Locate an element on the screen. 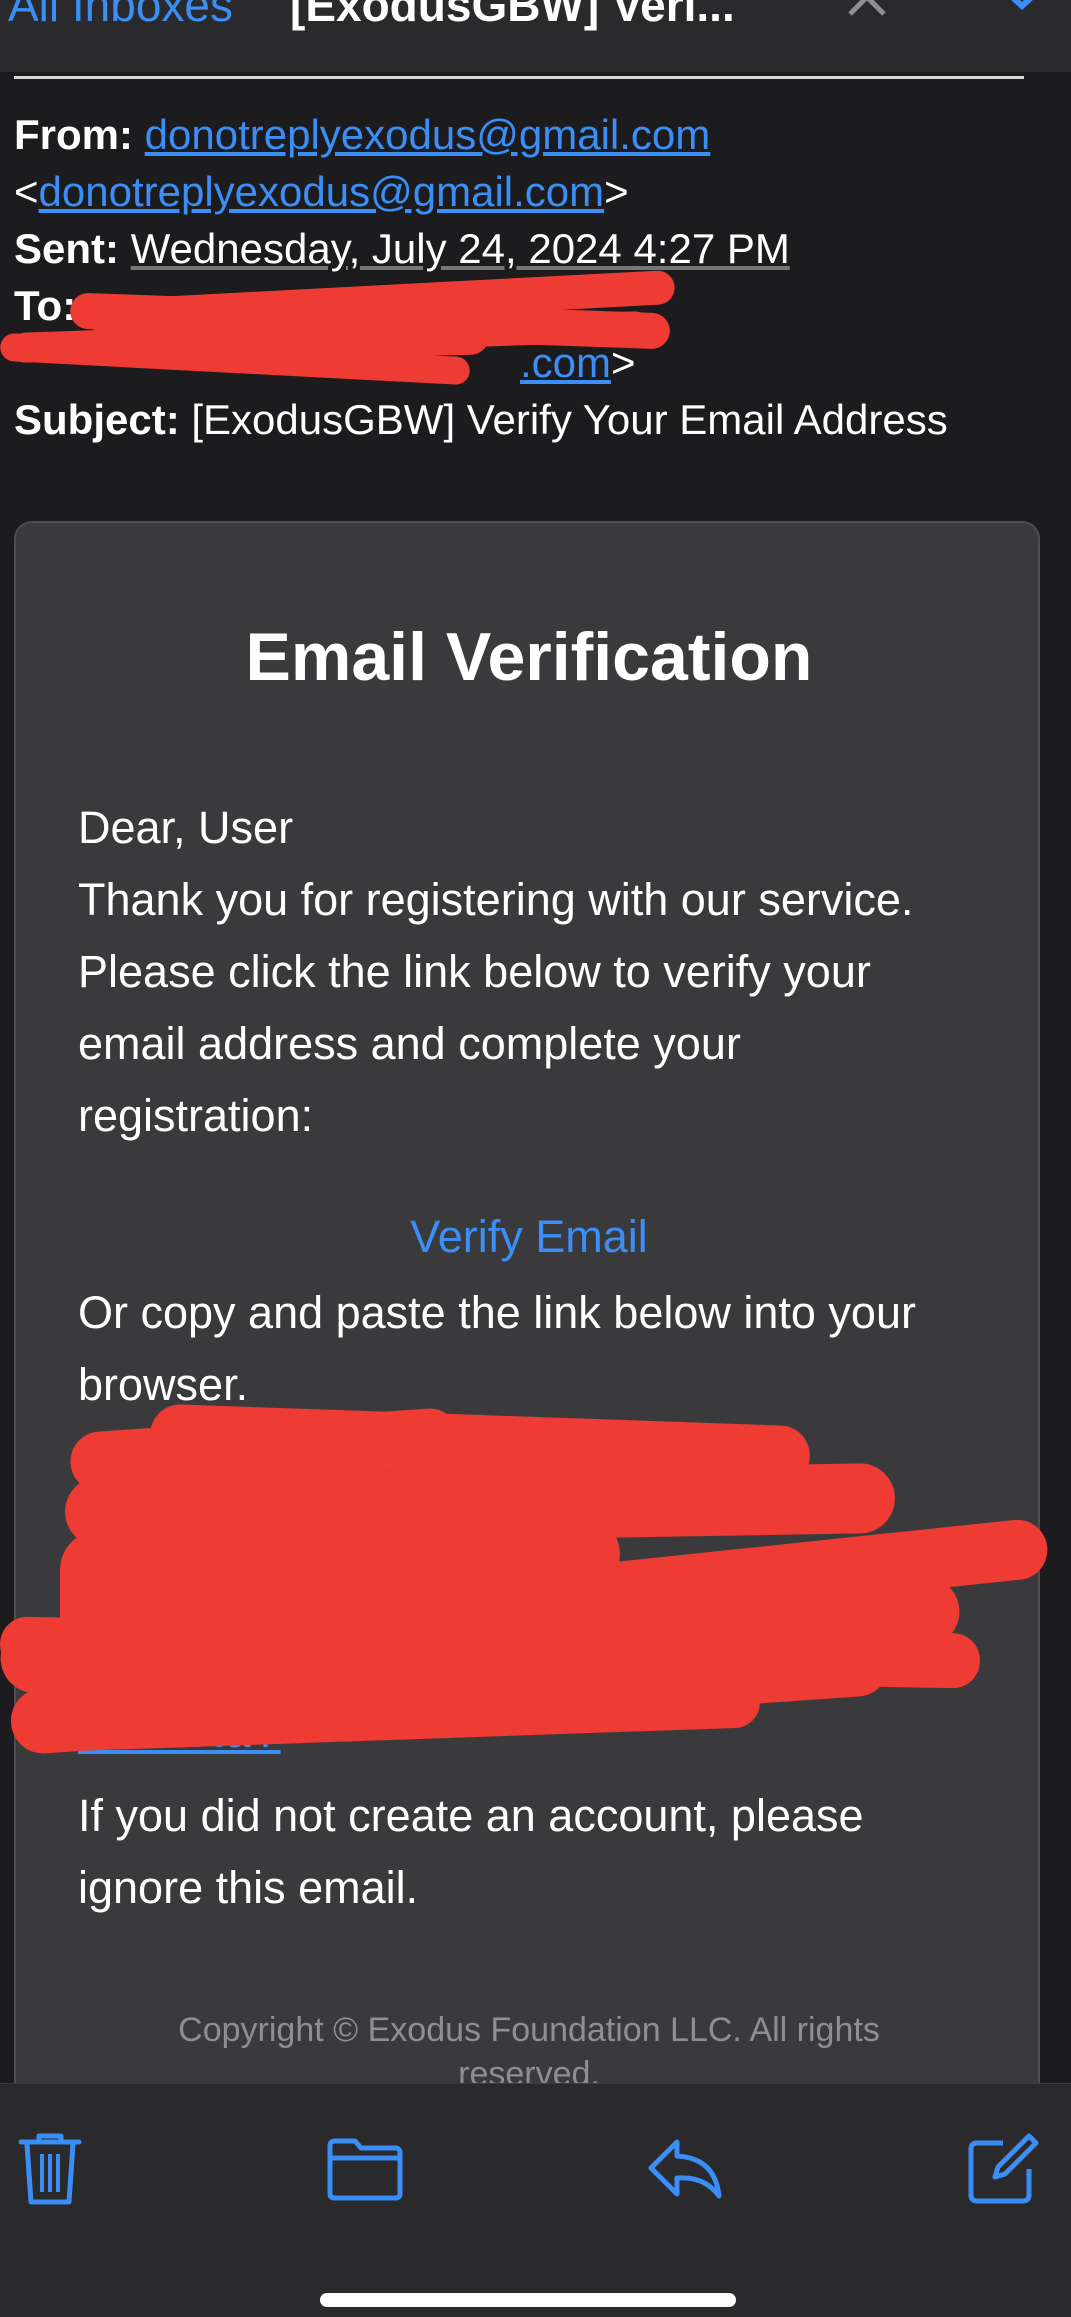 The height and width of the screenshot is (2317, 1071). from-email-bracket-row: <donotreplyexodus@gmail.com> is located at coordinates (321, 191).